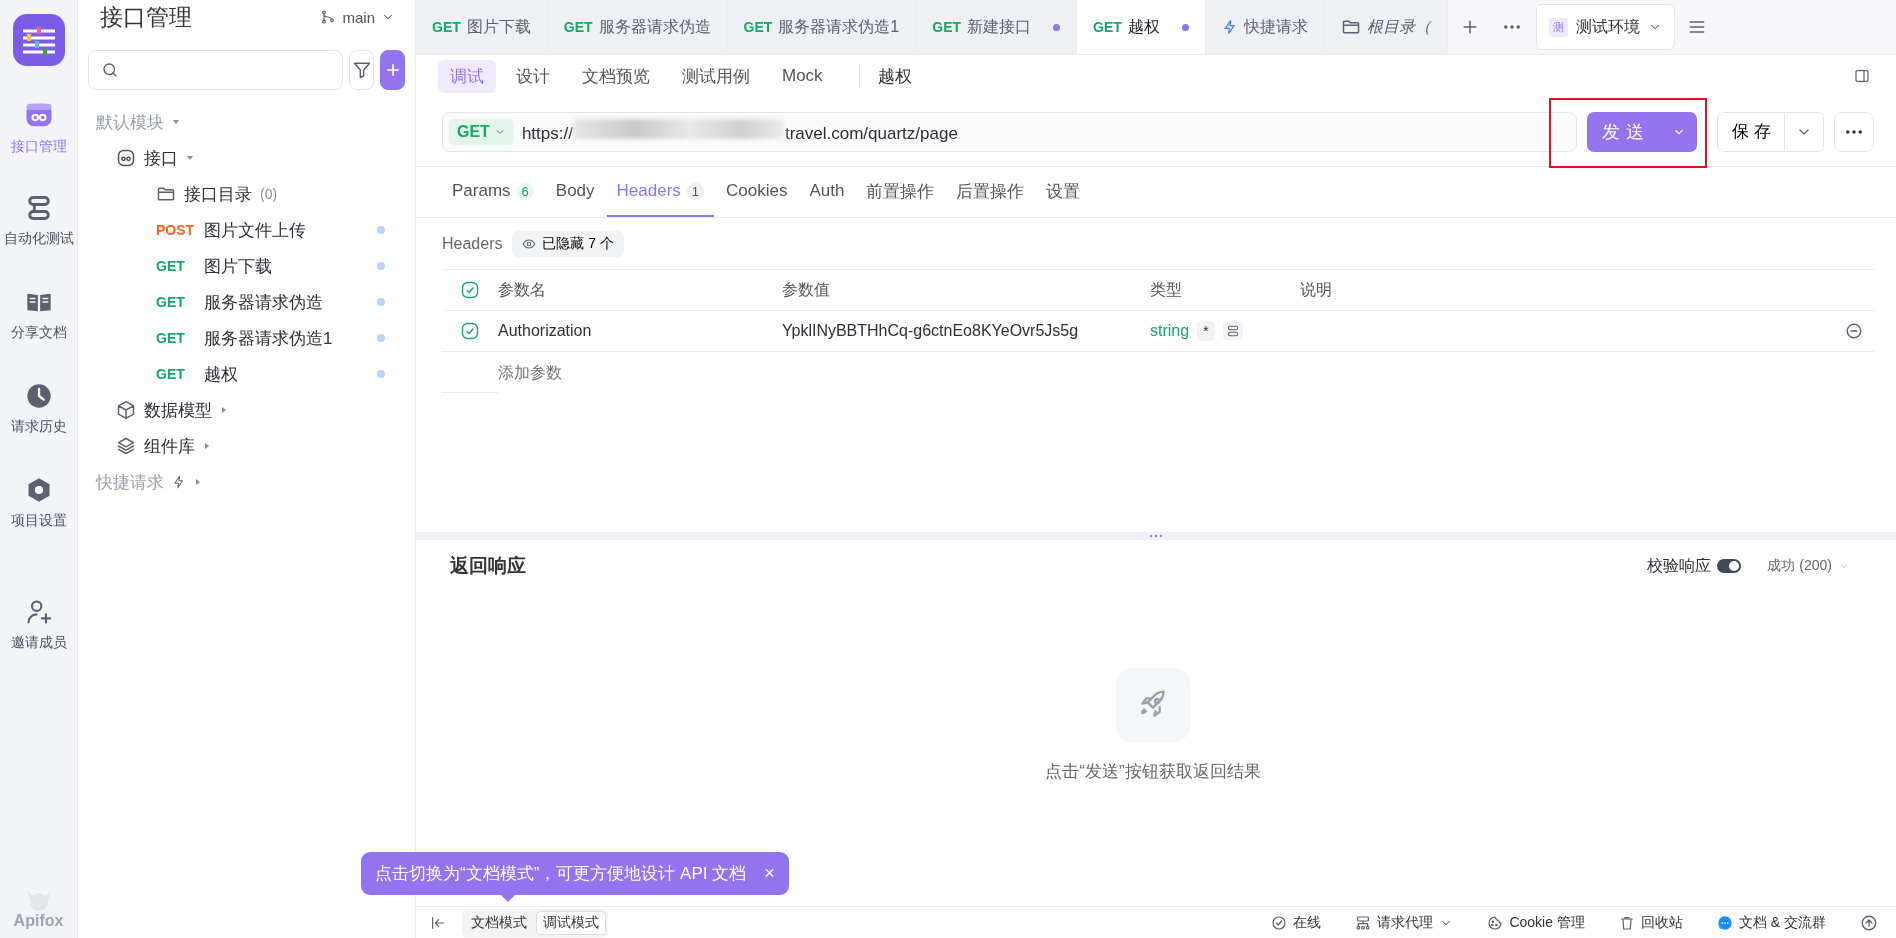 The height and width of the screenshot is (938, 1896). Describe the element at coordinates (990, 192) in the screenshot. I see `param-tab: 后置操作` at that location.